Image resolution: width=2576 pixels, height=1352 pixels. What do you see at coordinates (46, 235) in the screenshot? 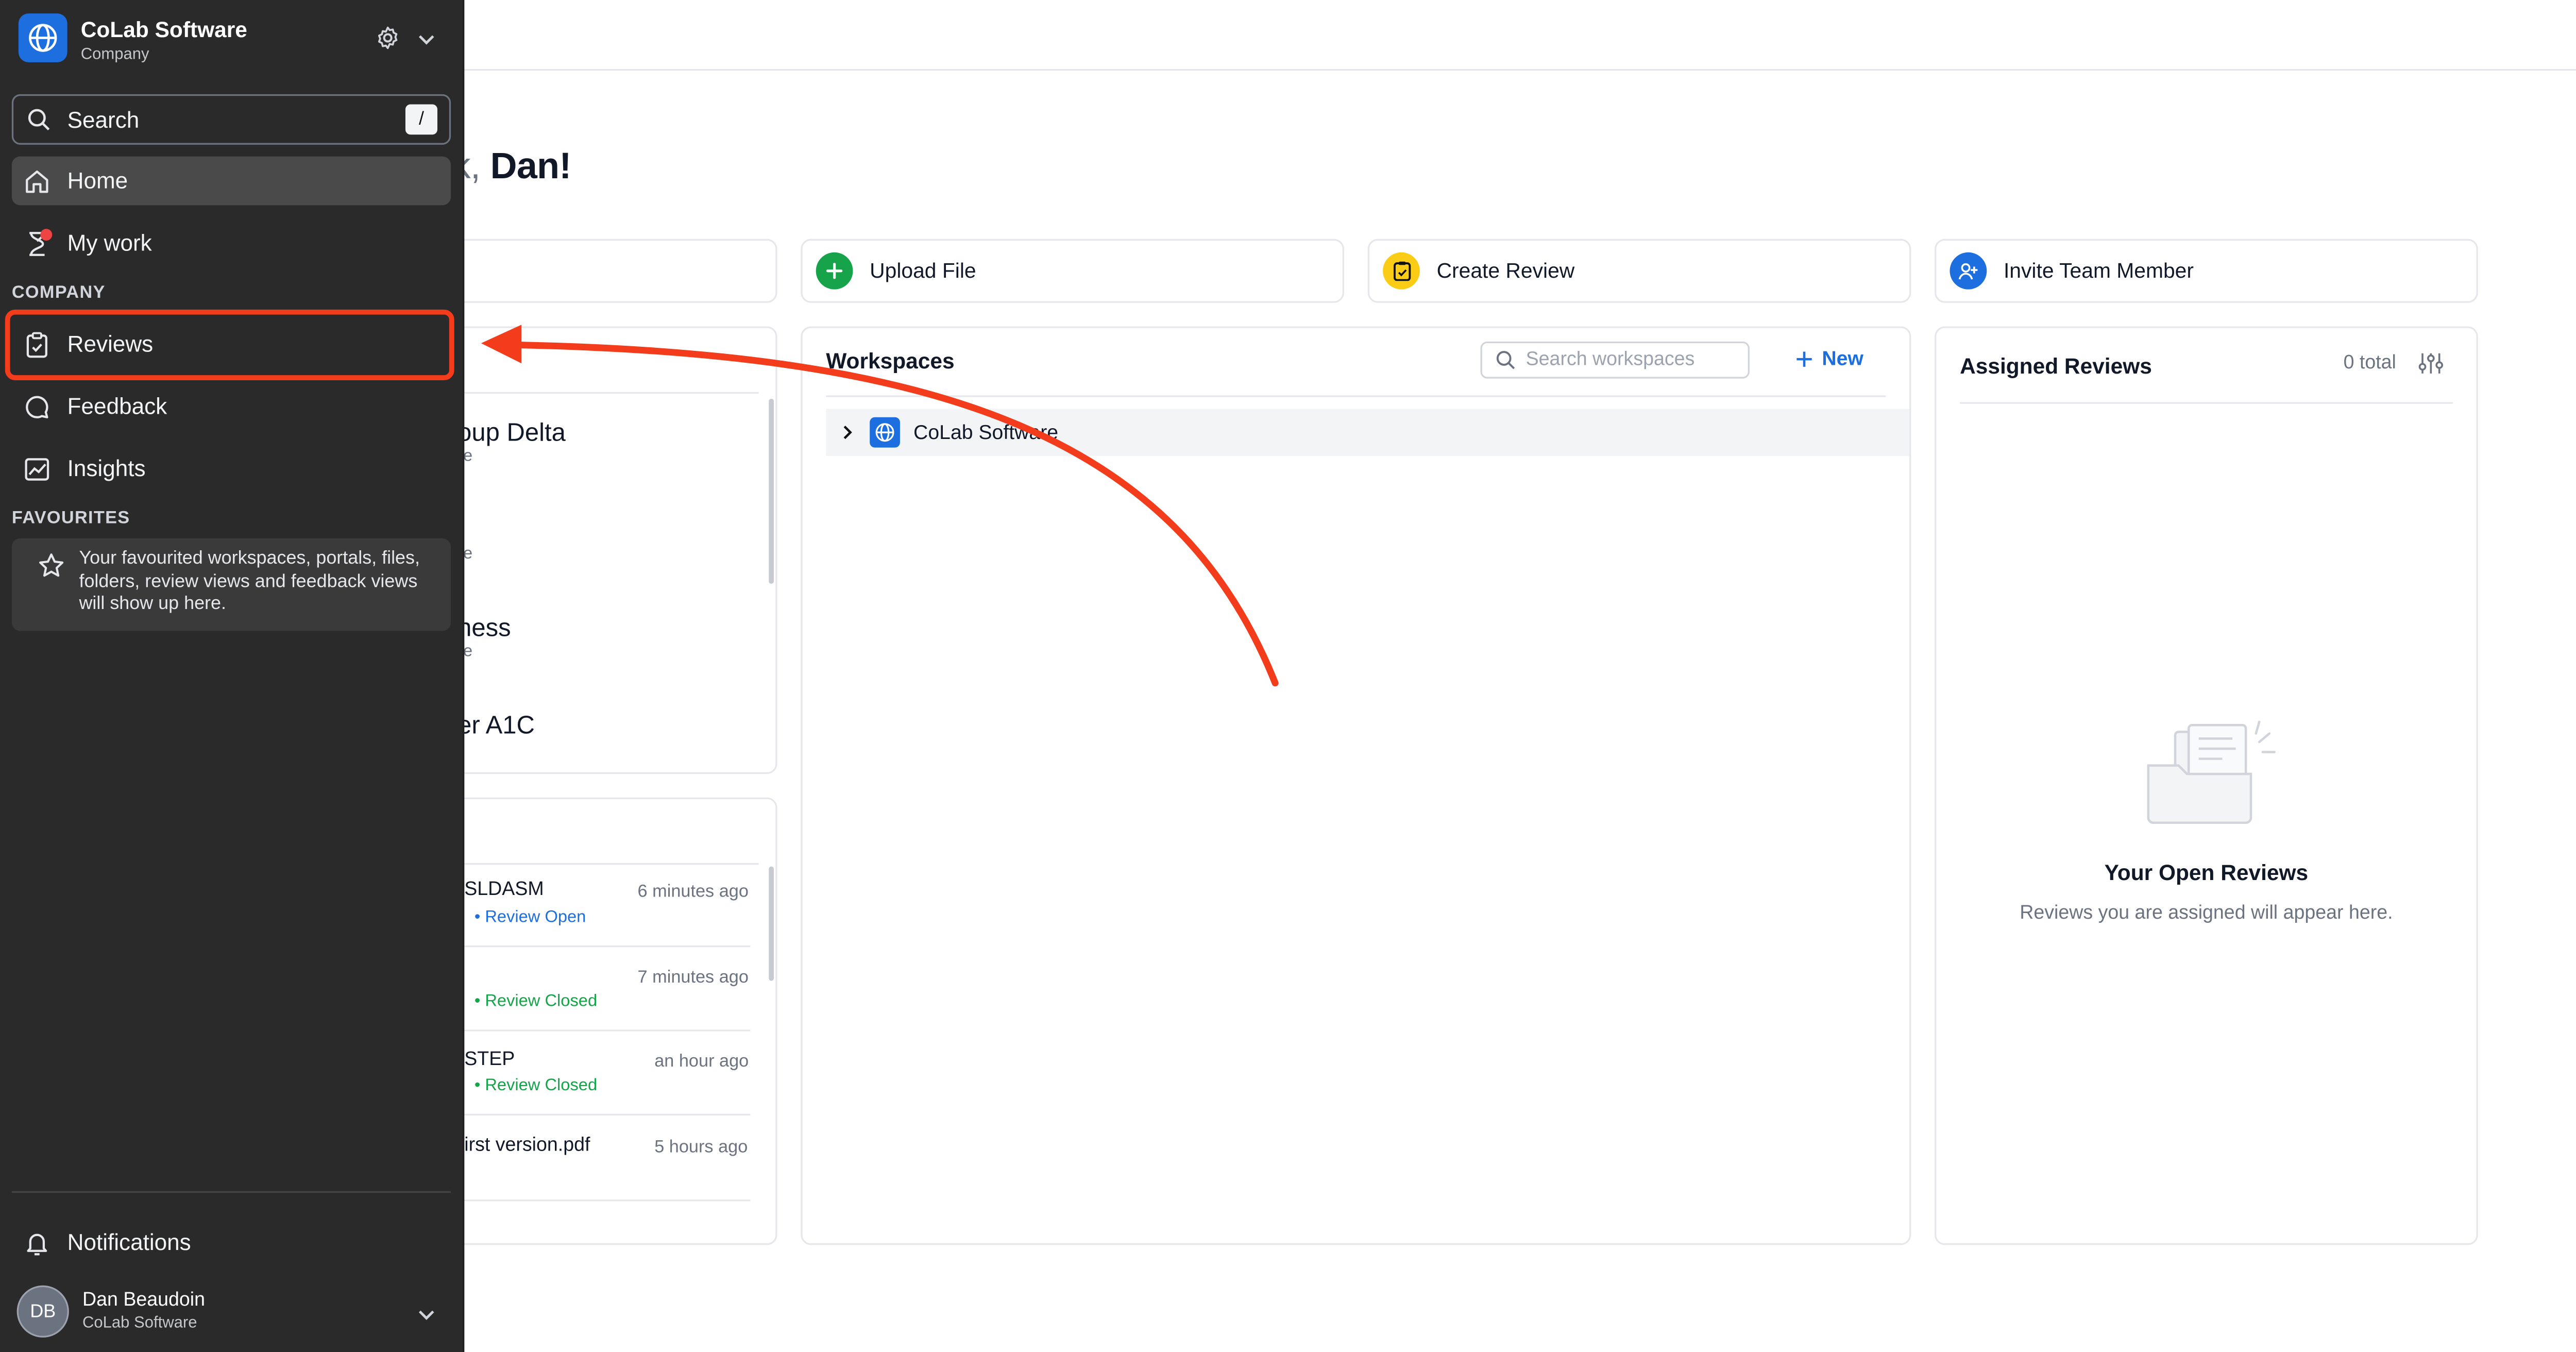
I see `notification-dot` at bounding box center [46, 235].